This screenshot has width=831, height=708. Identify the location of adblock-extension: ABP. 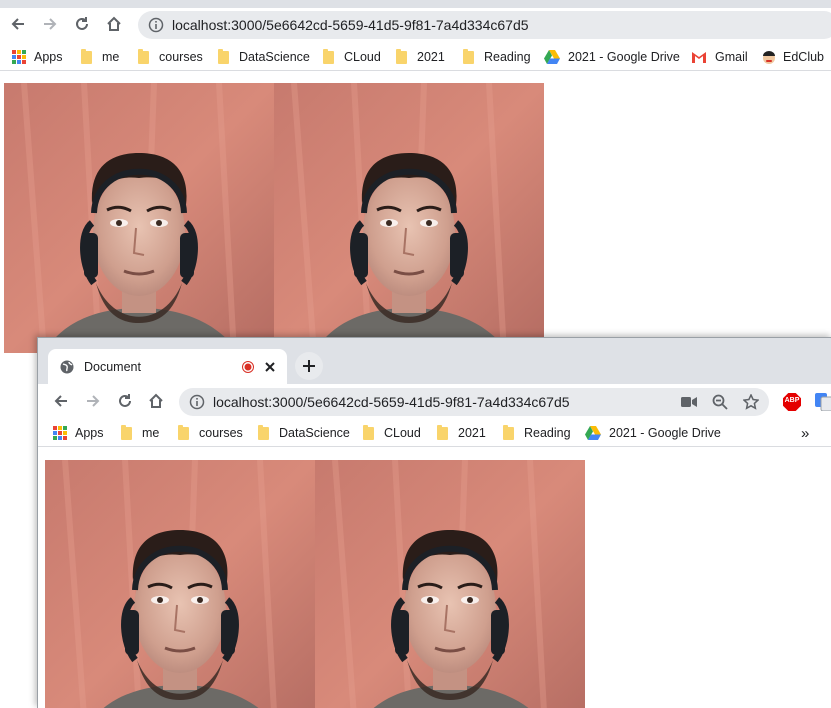
(792, 402).